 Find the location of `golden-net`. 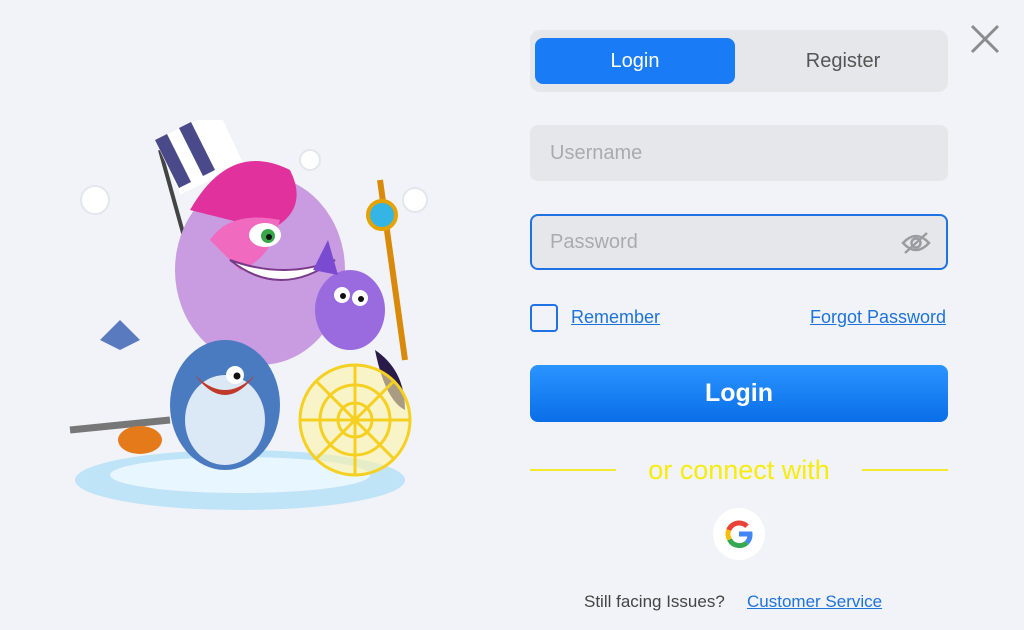

golden-net is located at coordinates (355, 420).